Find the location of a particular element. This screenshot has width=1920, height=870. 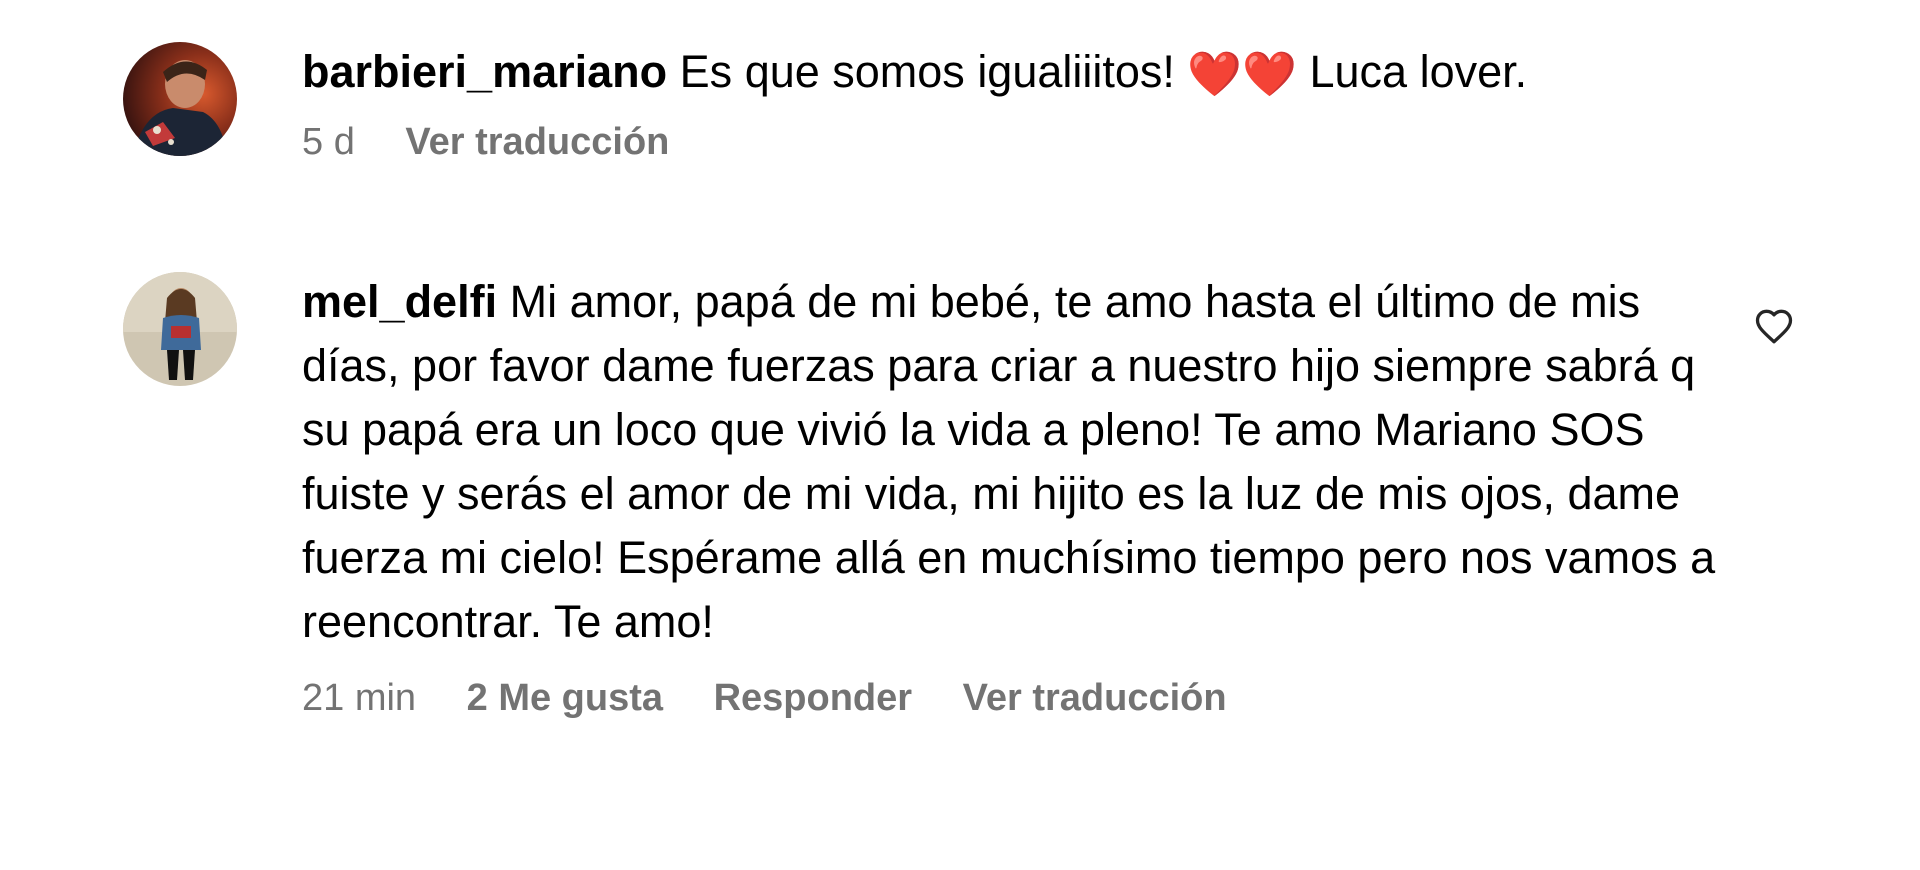

like-button is located at coordinates (1774, 326).